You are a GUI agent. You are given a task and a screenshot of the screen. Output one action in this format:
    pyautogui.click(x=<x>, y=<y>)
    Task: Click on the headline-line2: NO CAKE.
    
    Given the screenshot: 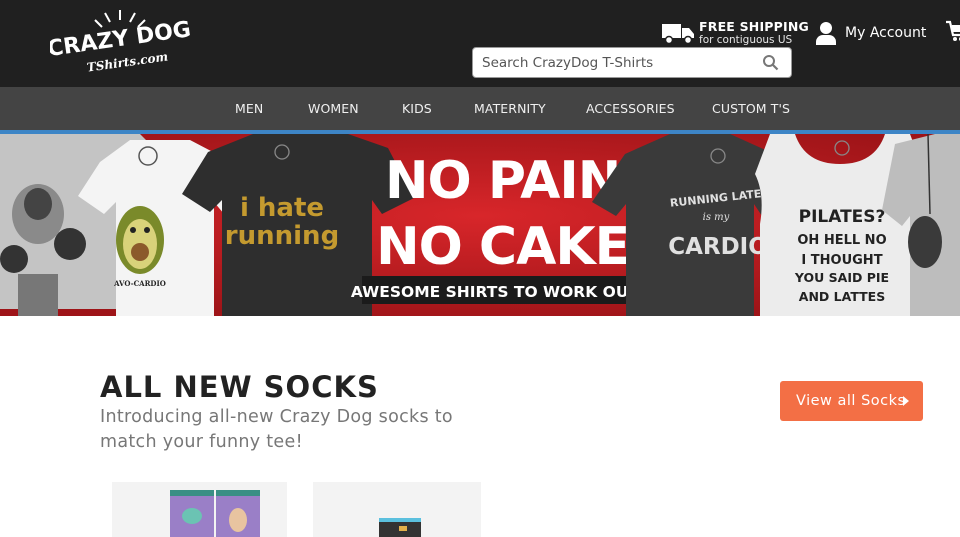 What is the action you would take?
    pyautogui.click(x=512, y=247)
    